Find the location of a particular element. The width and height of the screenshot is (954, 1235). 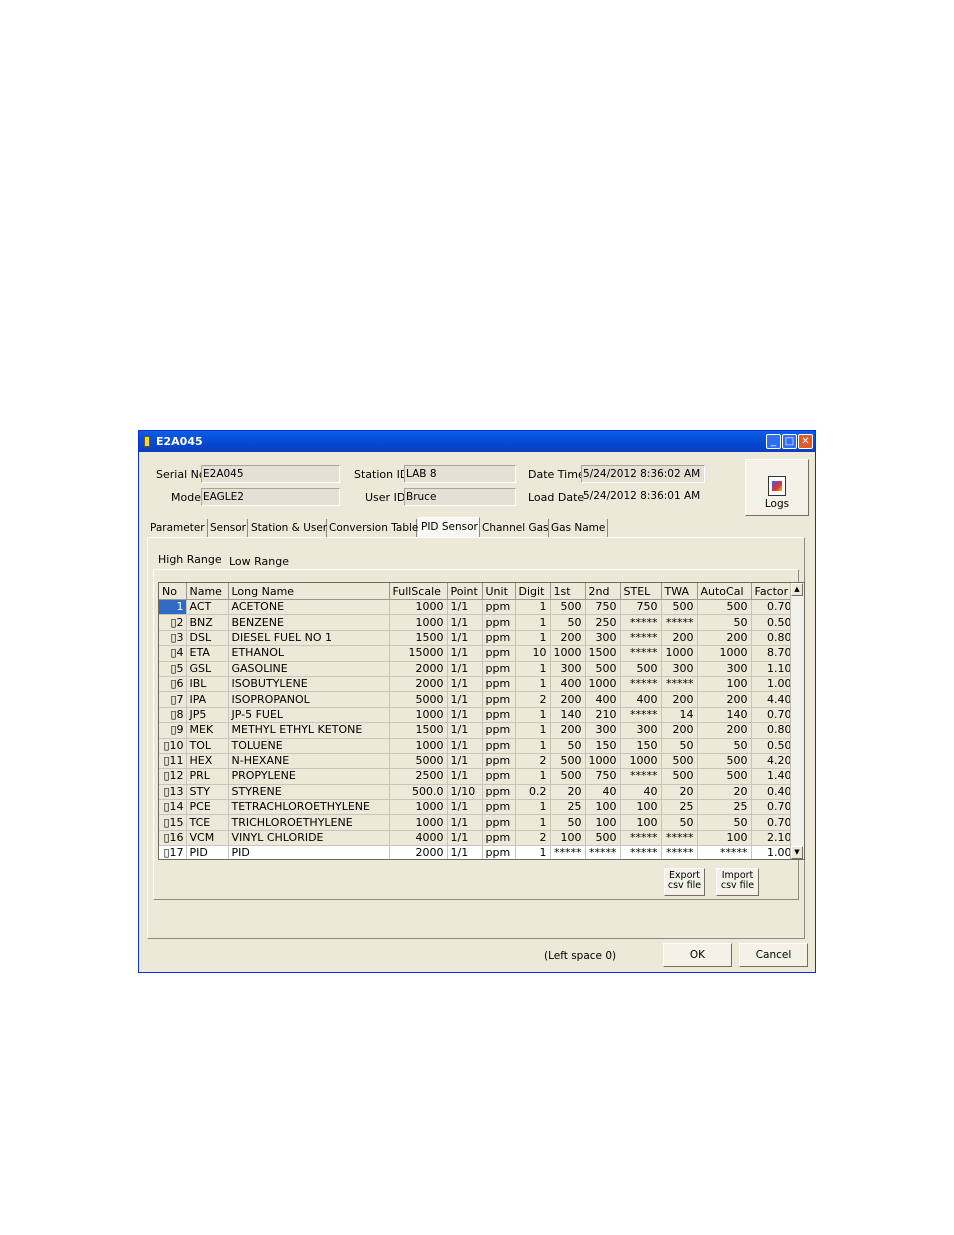

cell-autocal: 200 is located at coordinates (724, 730).